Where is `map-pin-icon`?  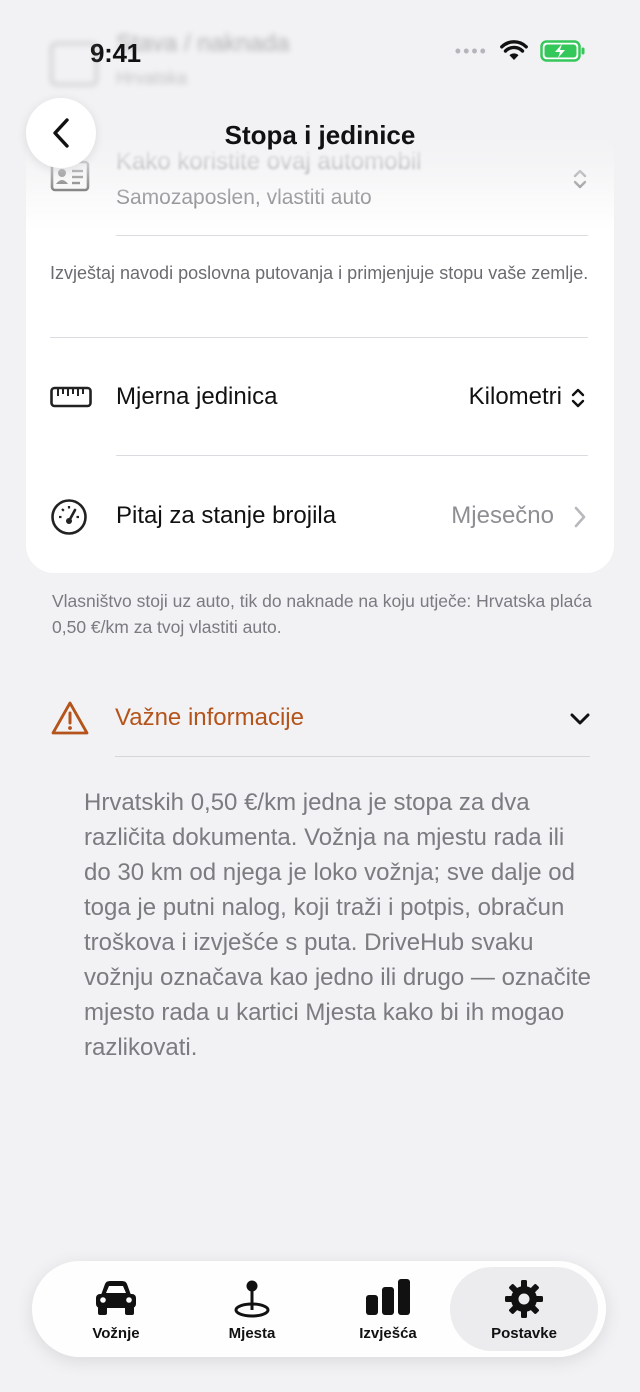 map-pin-icon is located at coordinates (252, 1299).